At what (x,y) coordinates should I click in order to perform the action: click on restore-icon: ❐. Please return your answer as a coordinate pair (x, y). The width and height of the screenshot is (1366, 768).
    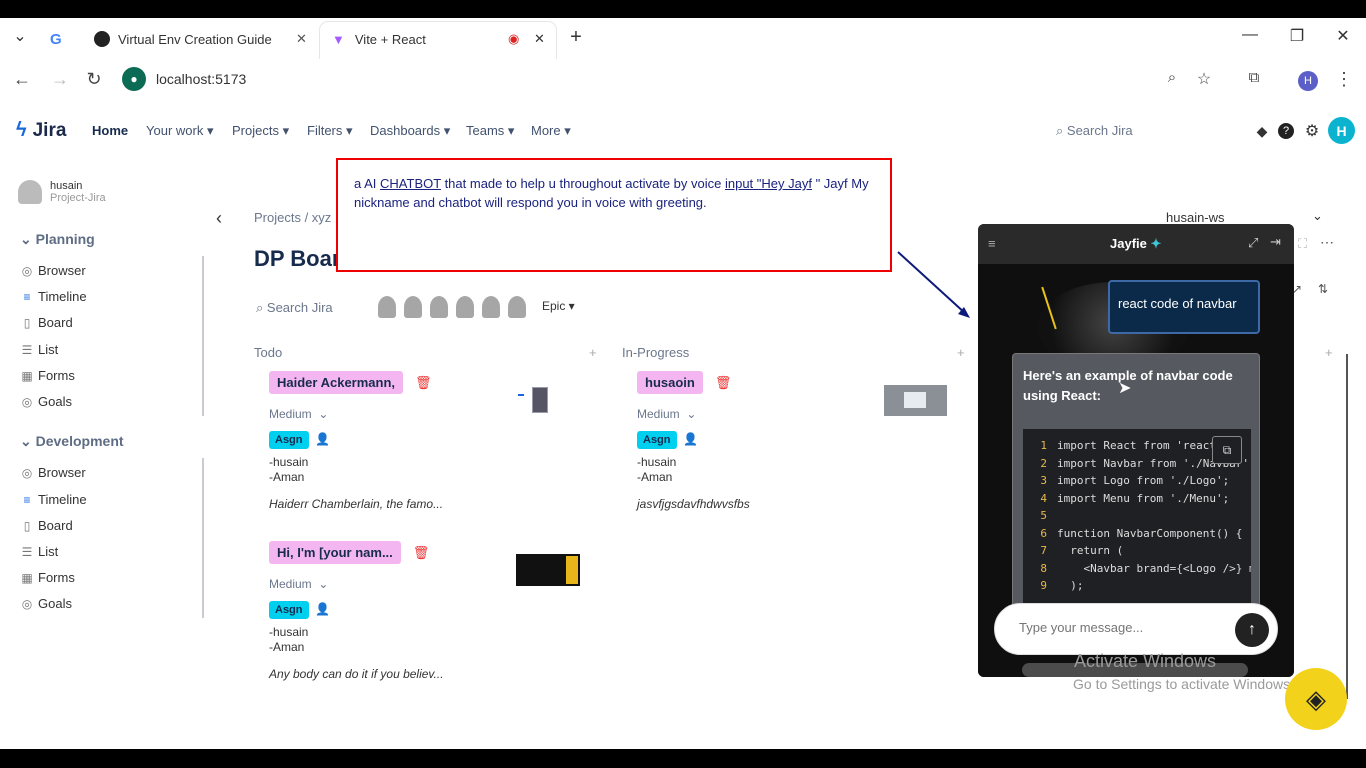
    Looking at the image, I should click on (1297, 36).